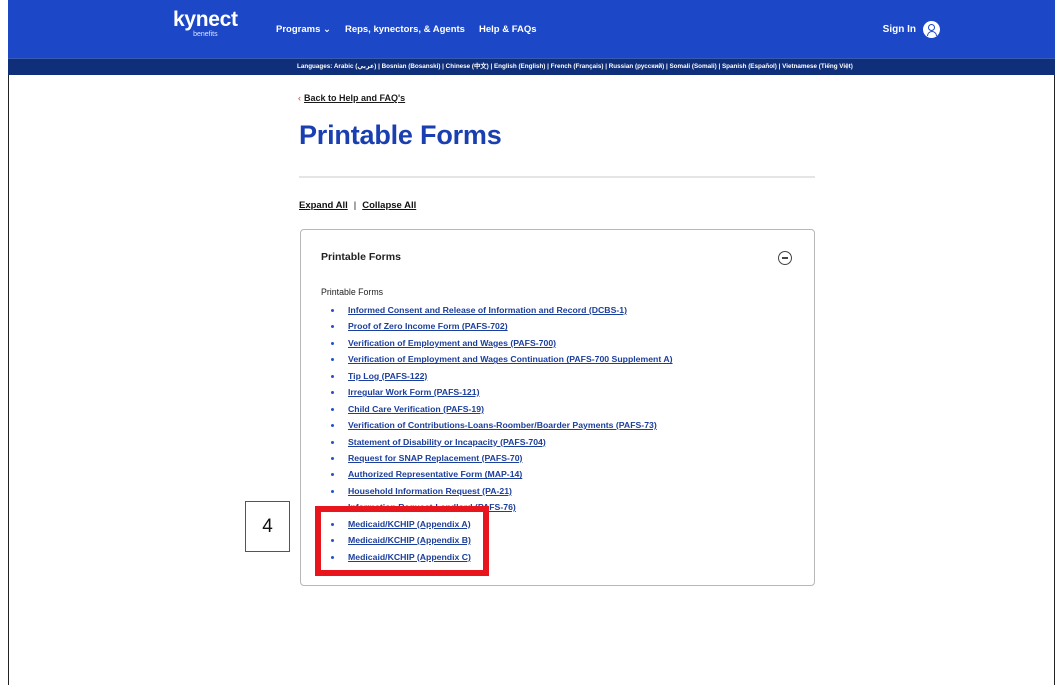 The height and width of the screenshot is (685, 1055). I want to click on expand-collapse-controls: Expand All | Collapse All, so click(357, 205).